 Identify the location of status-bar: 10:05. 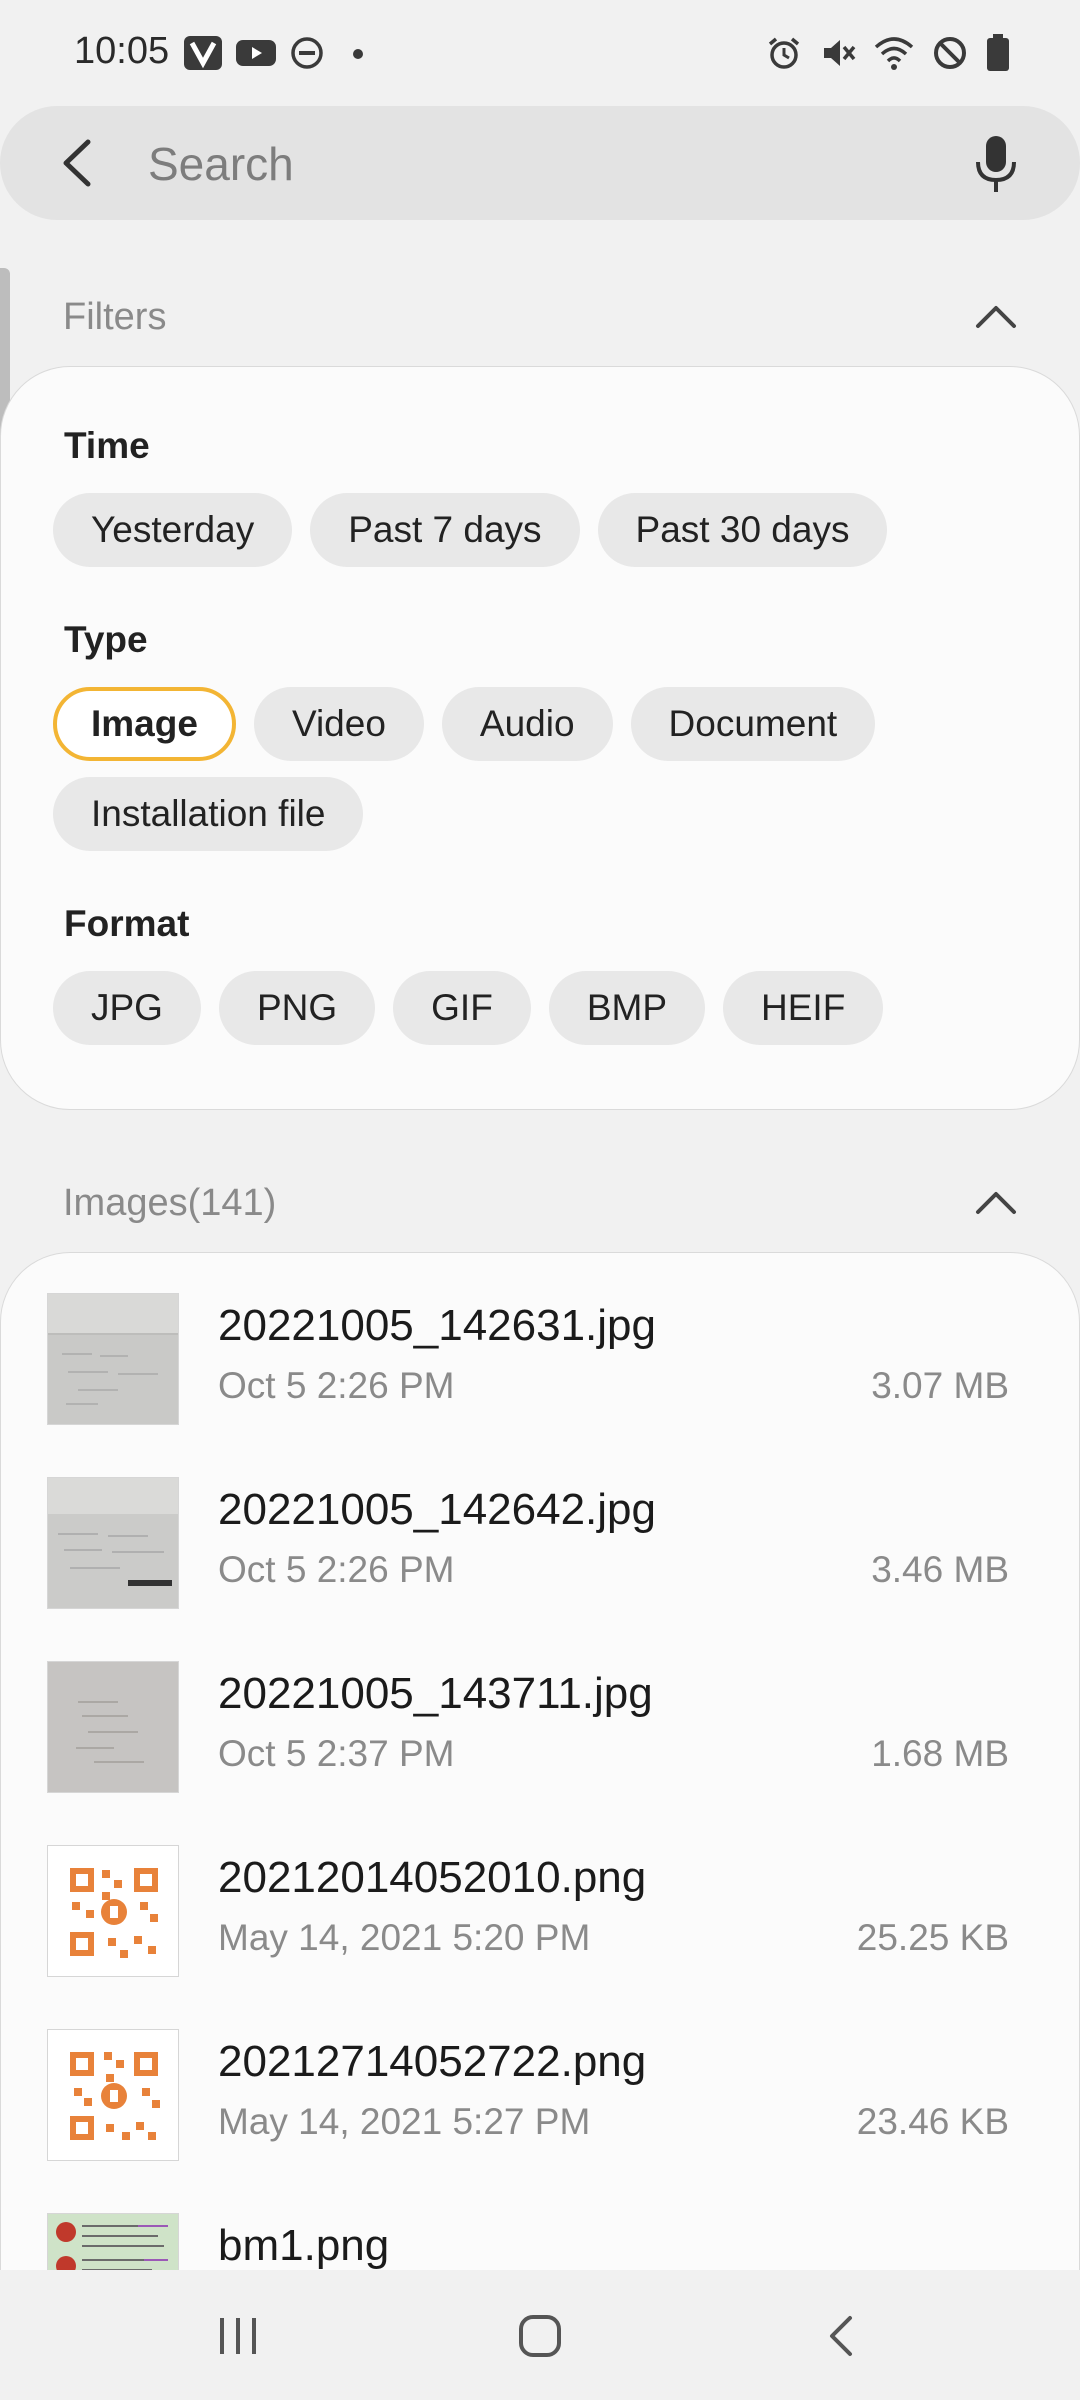
(540, 50).